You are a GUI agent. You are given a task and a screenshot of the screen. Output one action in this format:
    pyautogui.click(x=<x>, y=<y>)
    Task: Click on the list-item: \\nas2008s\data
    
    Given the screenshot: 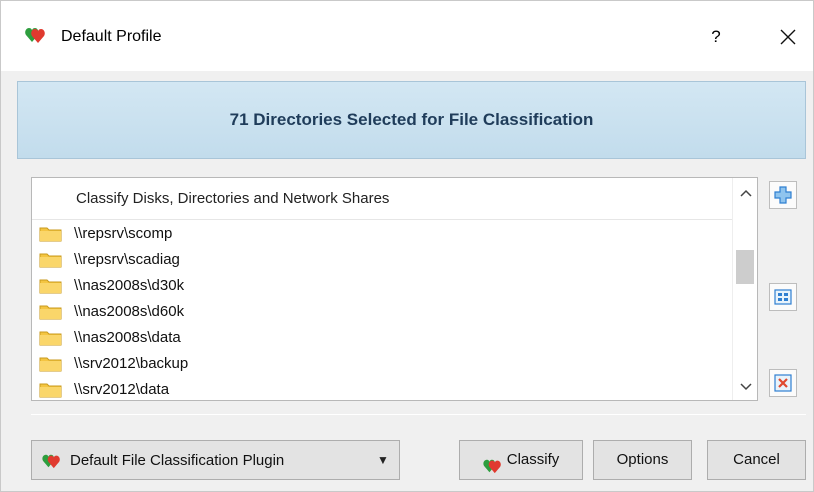 What is the action you would take?
    pyautogui.click(x=382, y=337)
    